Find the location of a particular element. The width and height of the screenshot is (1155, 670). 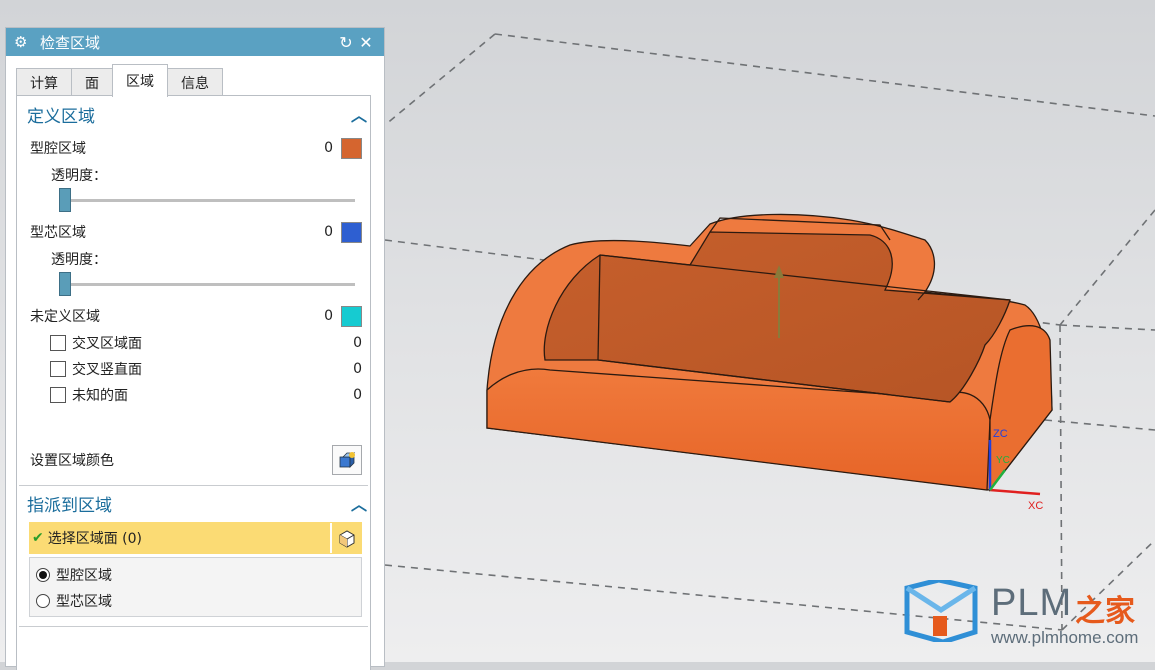

undefined-region-row: 未定义区域 0 is located at coordinates (196, 316).